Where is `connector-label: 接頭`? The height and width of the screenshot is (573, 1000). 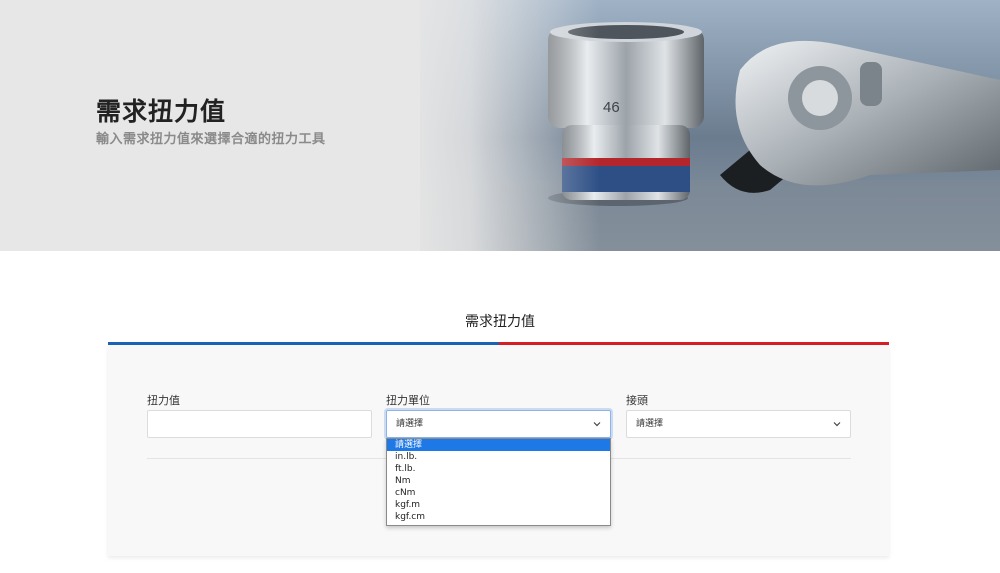 connector-label: 接頭 is located at coordinates (637, 400).